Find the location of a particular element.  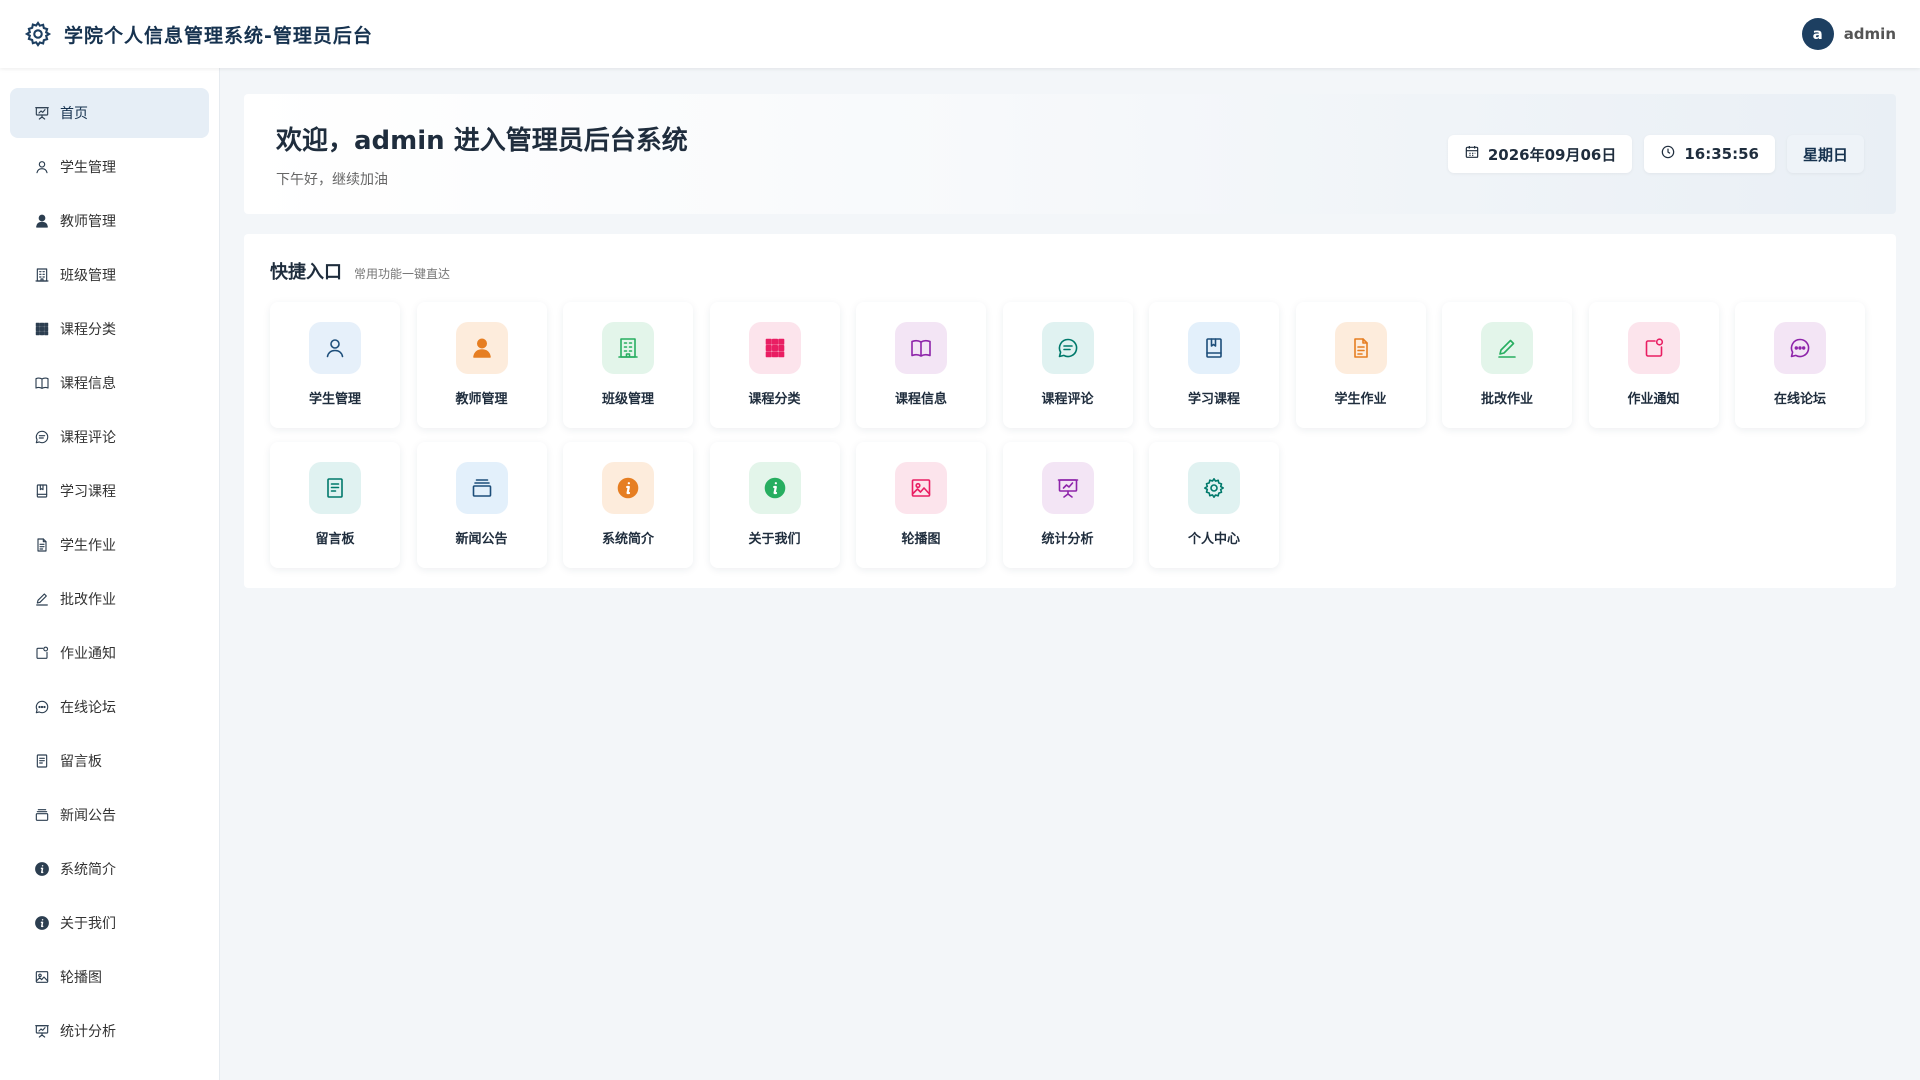

gear-icon is located at coordinates (1214, 488).